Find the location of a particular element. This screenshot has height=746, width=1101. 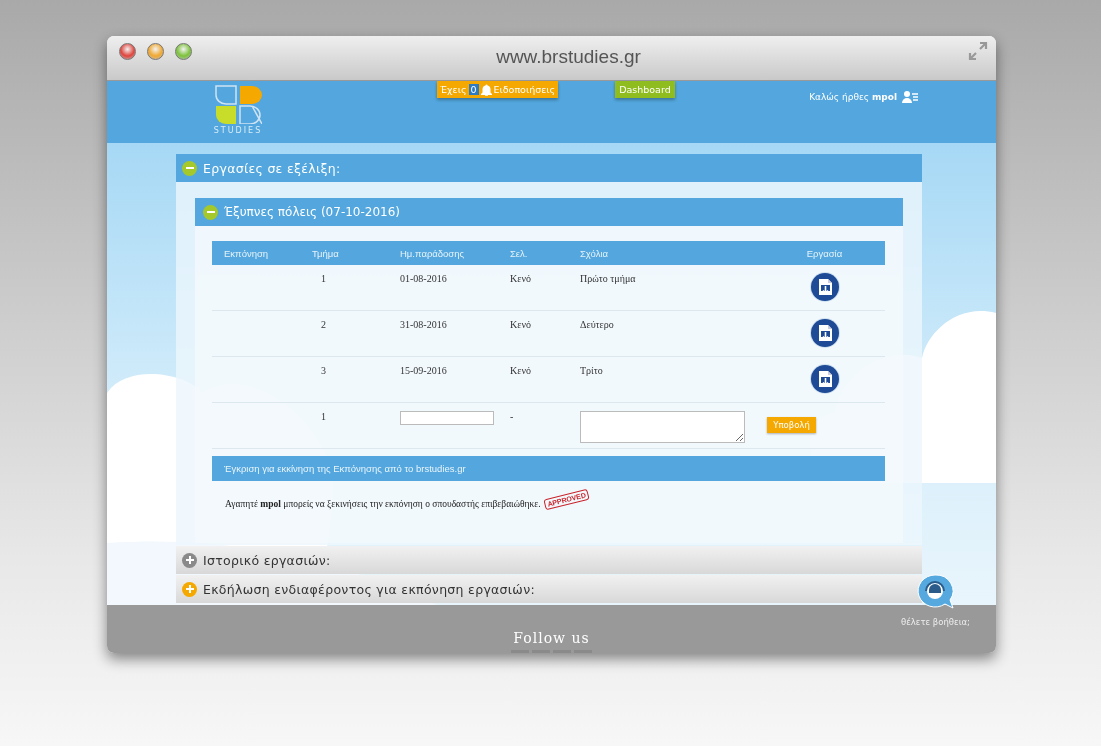

section-title: Εκδήλωση ενδιαφέροντος για εκπόνηση εργασιών: is located at coordinates (369, 589).